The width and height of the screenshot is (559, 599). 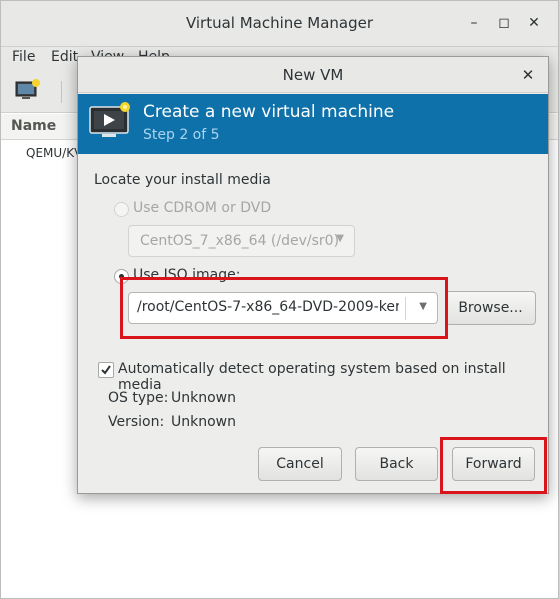 I want to click on version-label: Version:, so click(x=136, y=422).